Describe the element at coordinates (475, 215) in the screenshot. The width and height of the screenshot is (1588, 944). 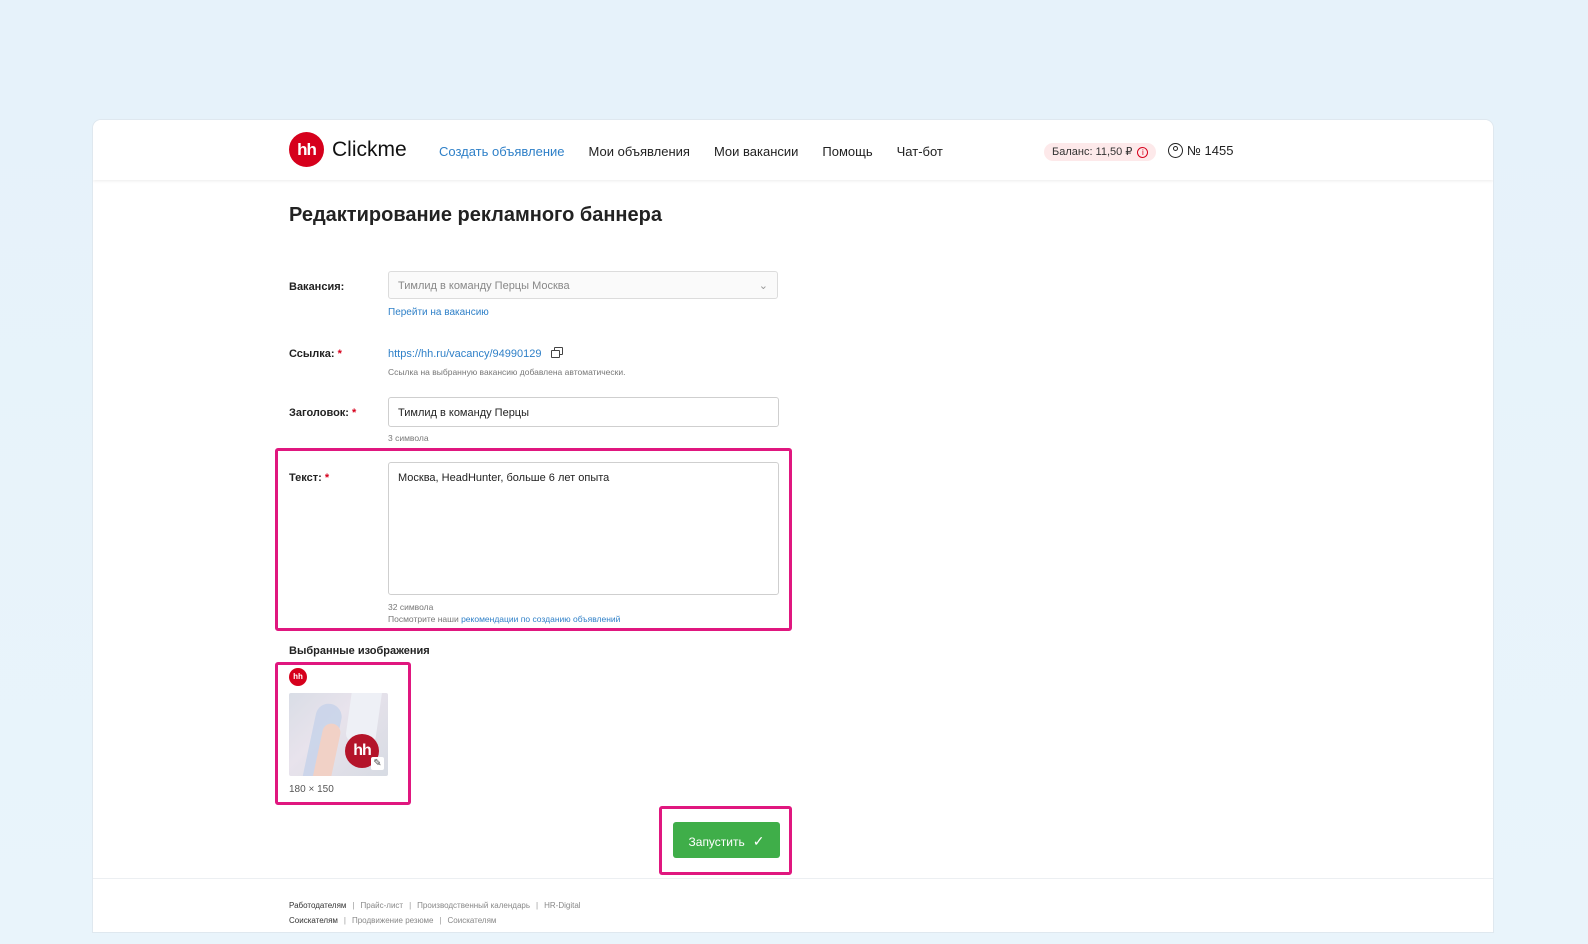
I see `page-title: Редактирование рекламного баннера` at that location.